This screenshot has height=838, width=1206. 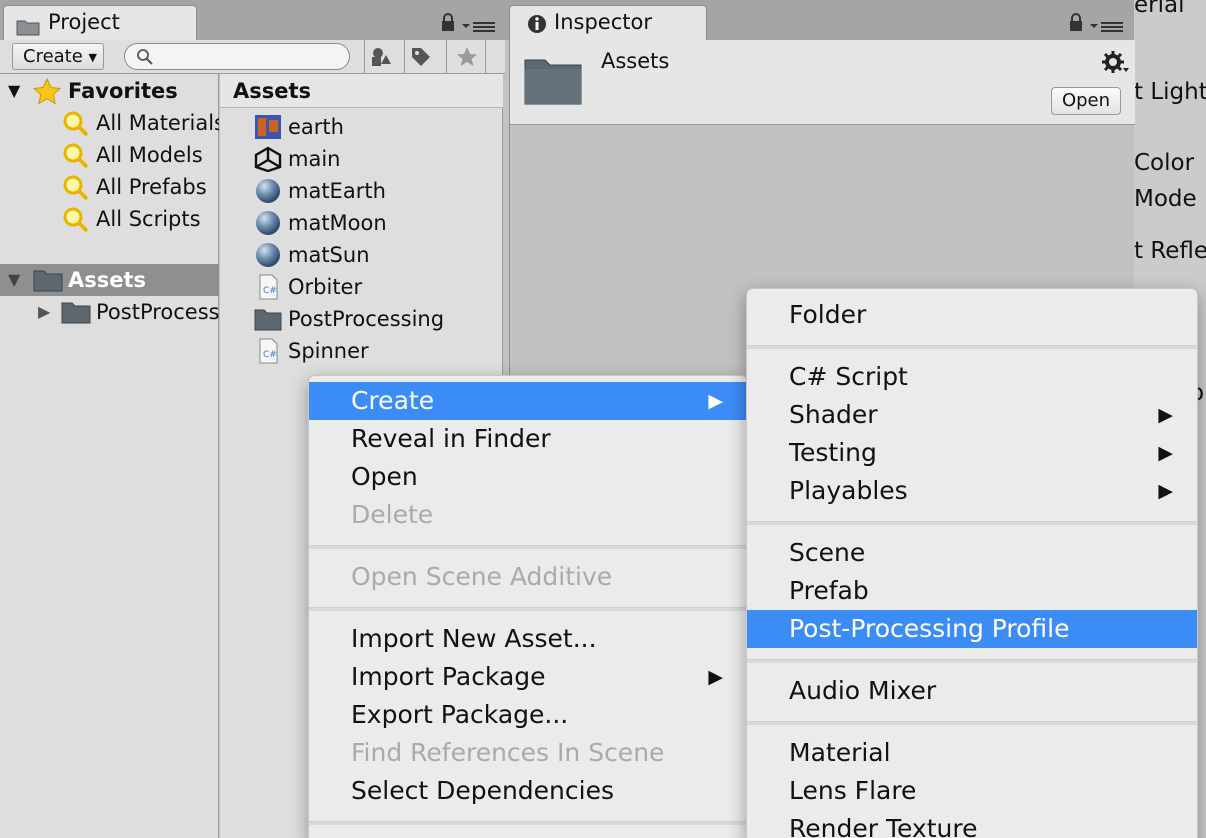 I want to click on menu-item-import-package: Import Package ▶, so click(x=528, y=677).